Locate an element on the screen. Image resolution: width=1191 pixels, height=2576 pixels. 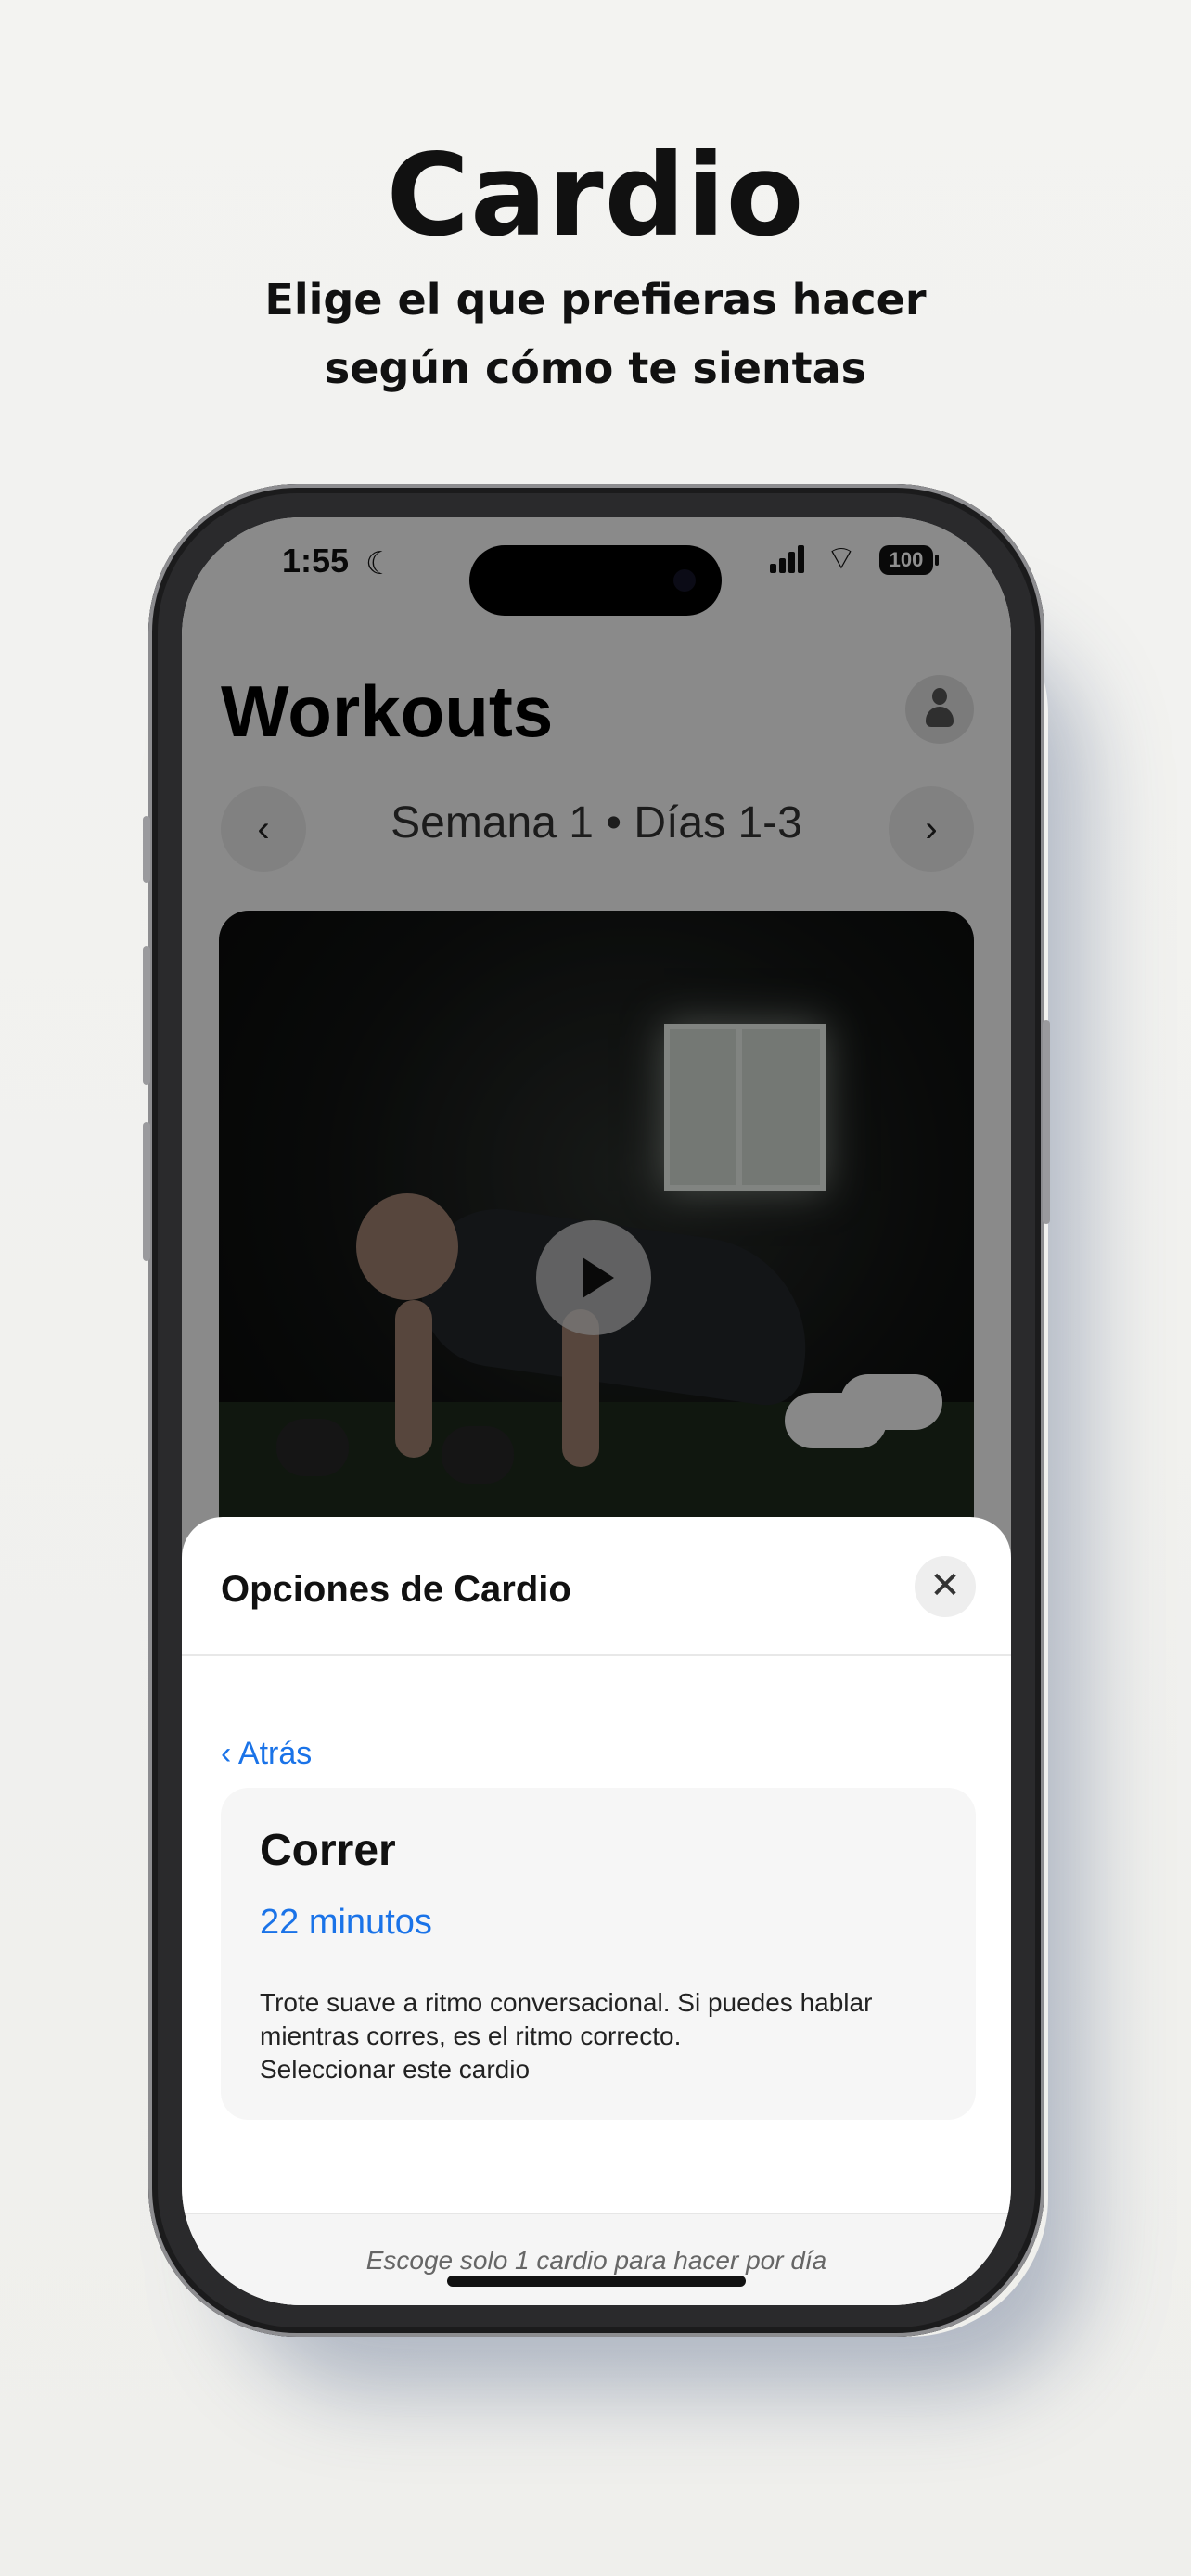
promo-subtitle-line-1: Elige el que prefieras hacer is located at coordinates (595, 299).